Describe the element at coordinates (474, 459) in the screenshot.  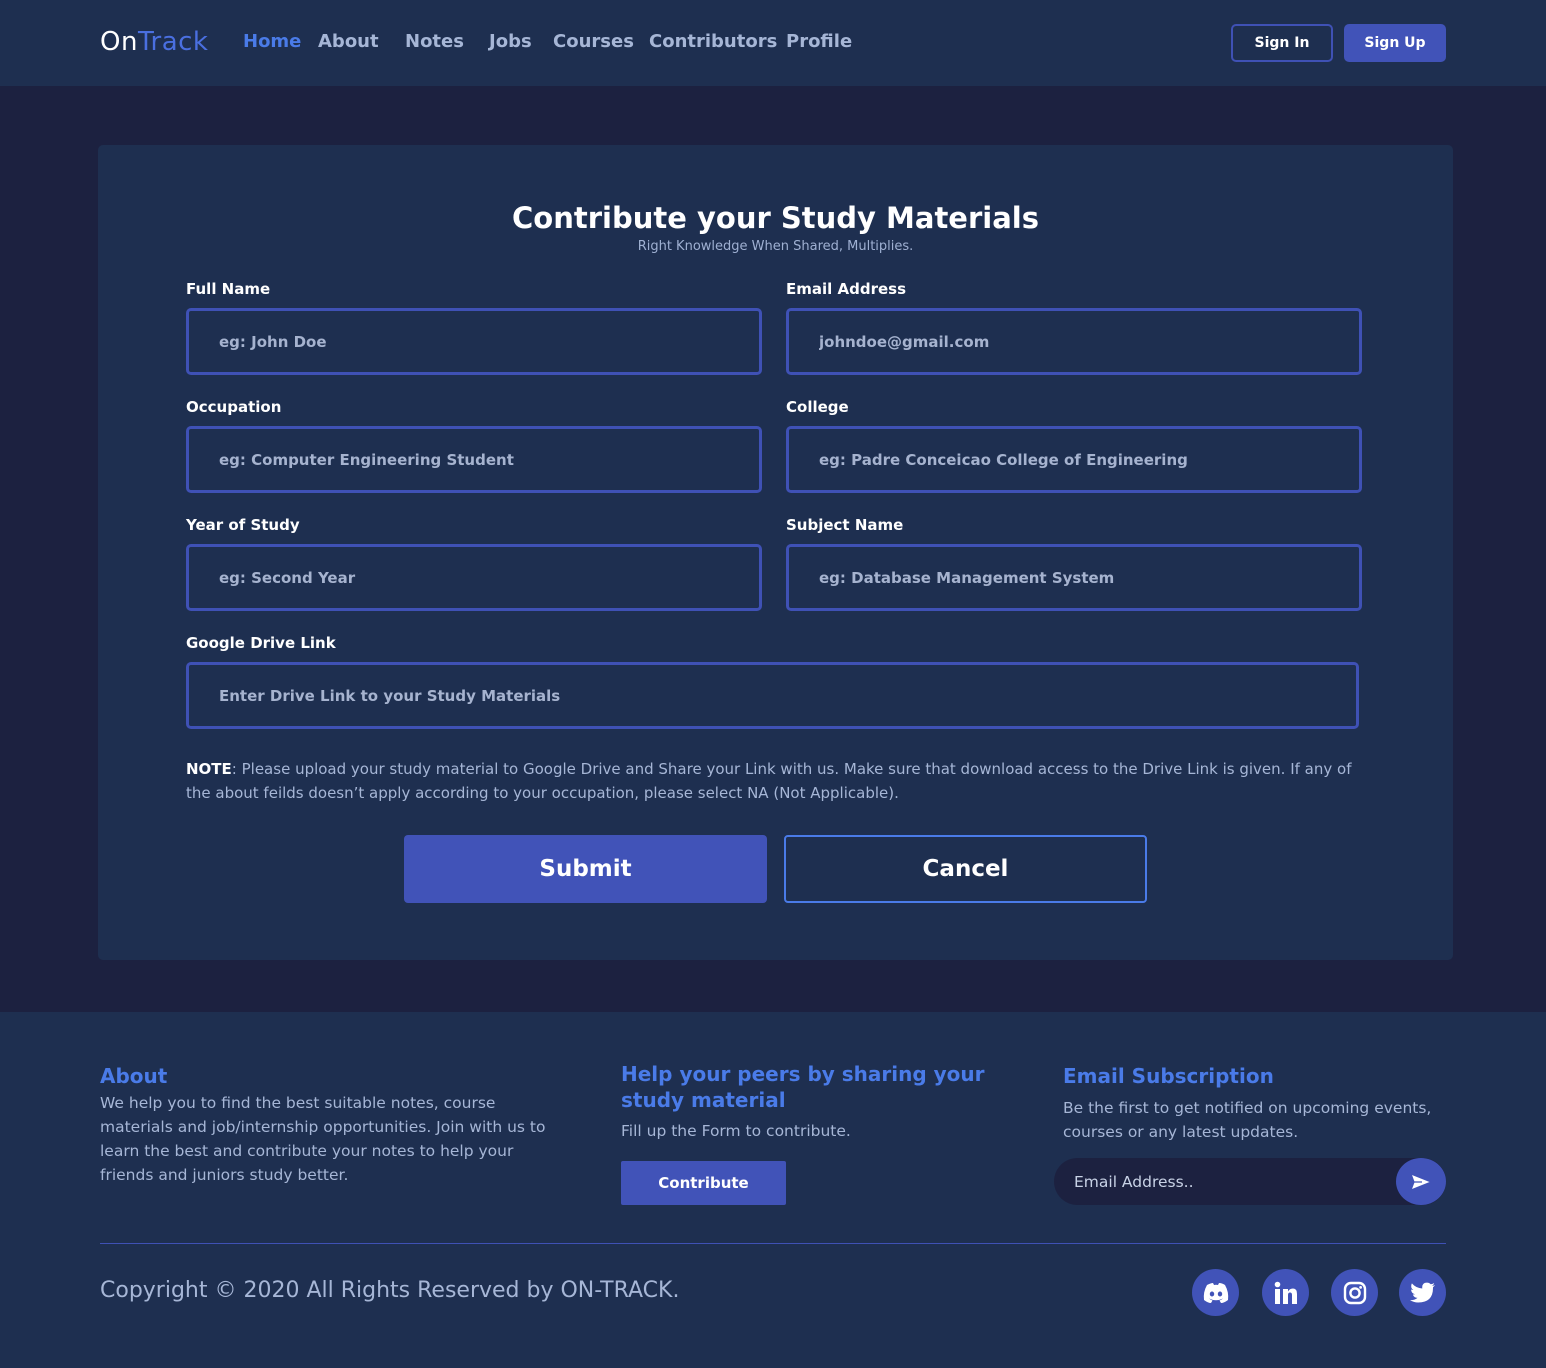
I see `occupation-input` at that location.